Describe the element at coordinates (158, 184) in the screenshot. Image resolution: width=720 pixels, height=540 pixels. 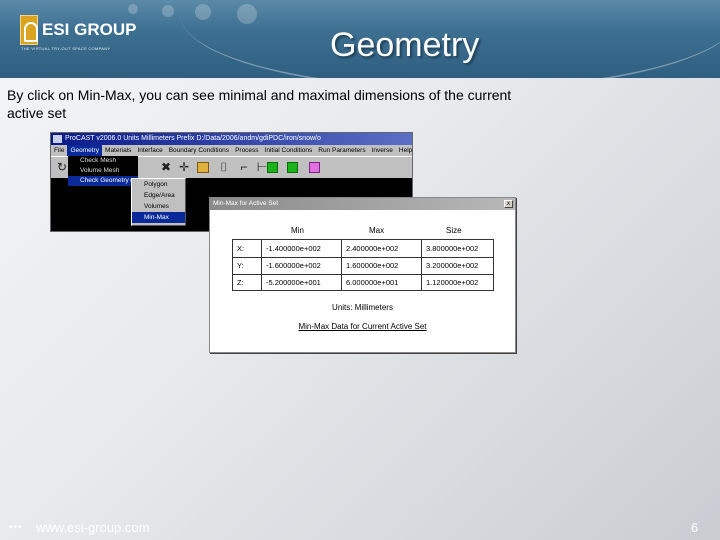
I see `submenu-item-polygon: Polygon` at that location.